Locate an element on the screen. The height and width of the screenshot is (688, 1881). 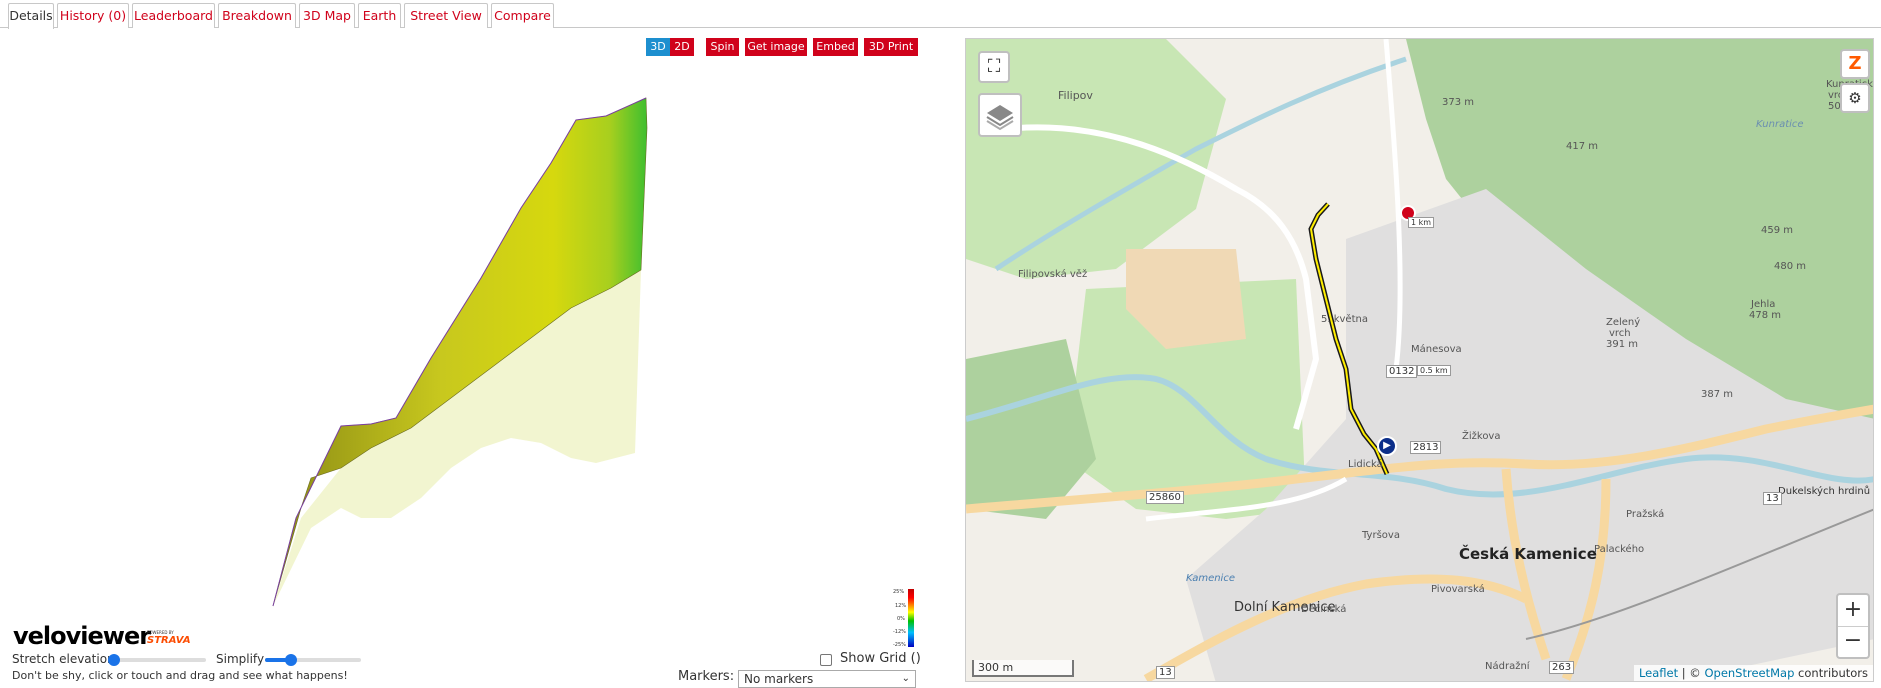
btn-spin: Spin is located at coordinates (722, 47).